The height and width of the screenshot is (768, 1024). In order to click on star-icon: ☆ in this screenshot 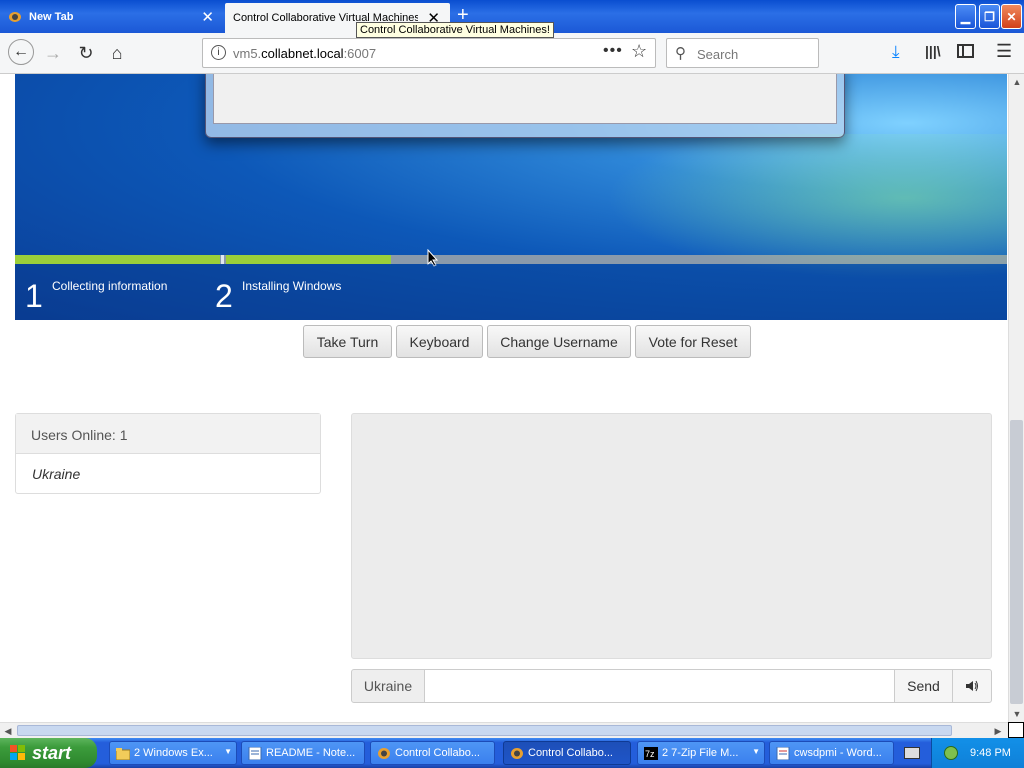, I will do `click(639, 51)`.